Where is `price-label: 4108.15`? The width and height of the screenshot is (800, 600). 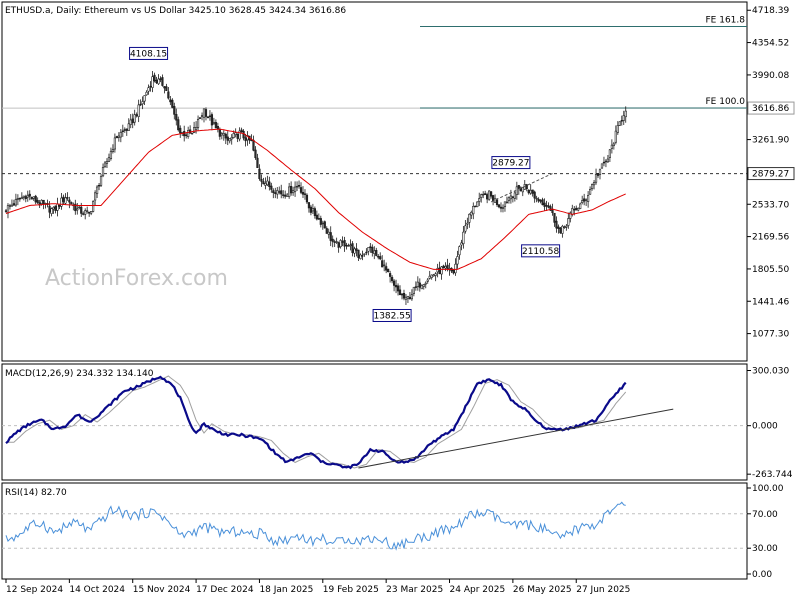
price-label: 4108.15 is located at coordinates (148, 54).